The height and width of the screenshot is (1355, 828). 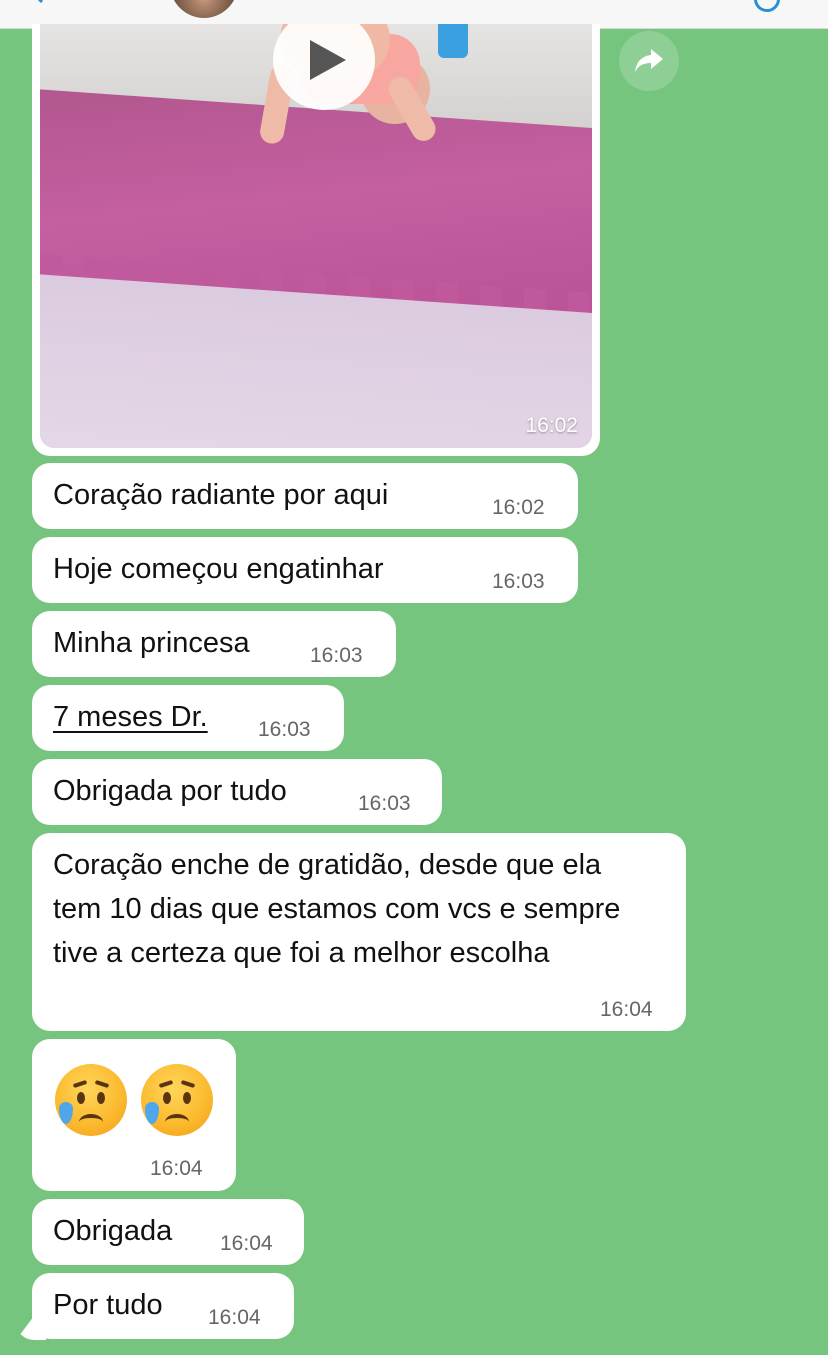 What do you see at coordinates (767, 6) in the screenshot?
I see `call-icon` at bounding box center [767, 6].